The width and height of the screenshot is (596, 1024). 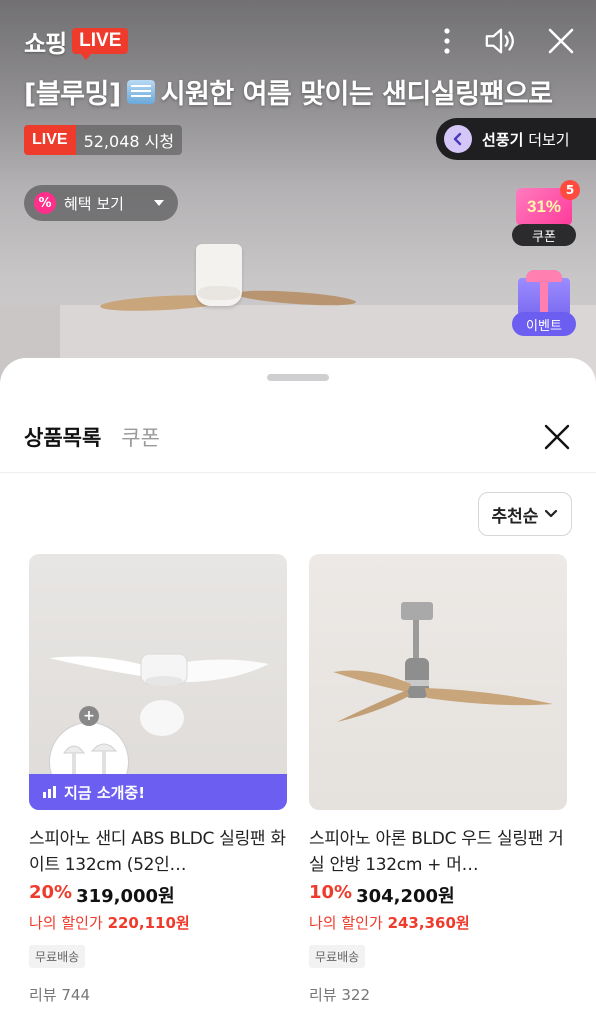 What do you see at coordinates (100, 44) in the screenshot?
I see `logo-live-badge: LIVE` at bounding box center [100, 44].